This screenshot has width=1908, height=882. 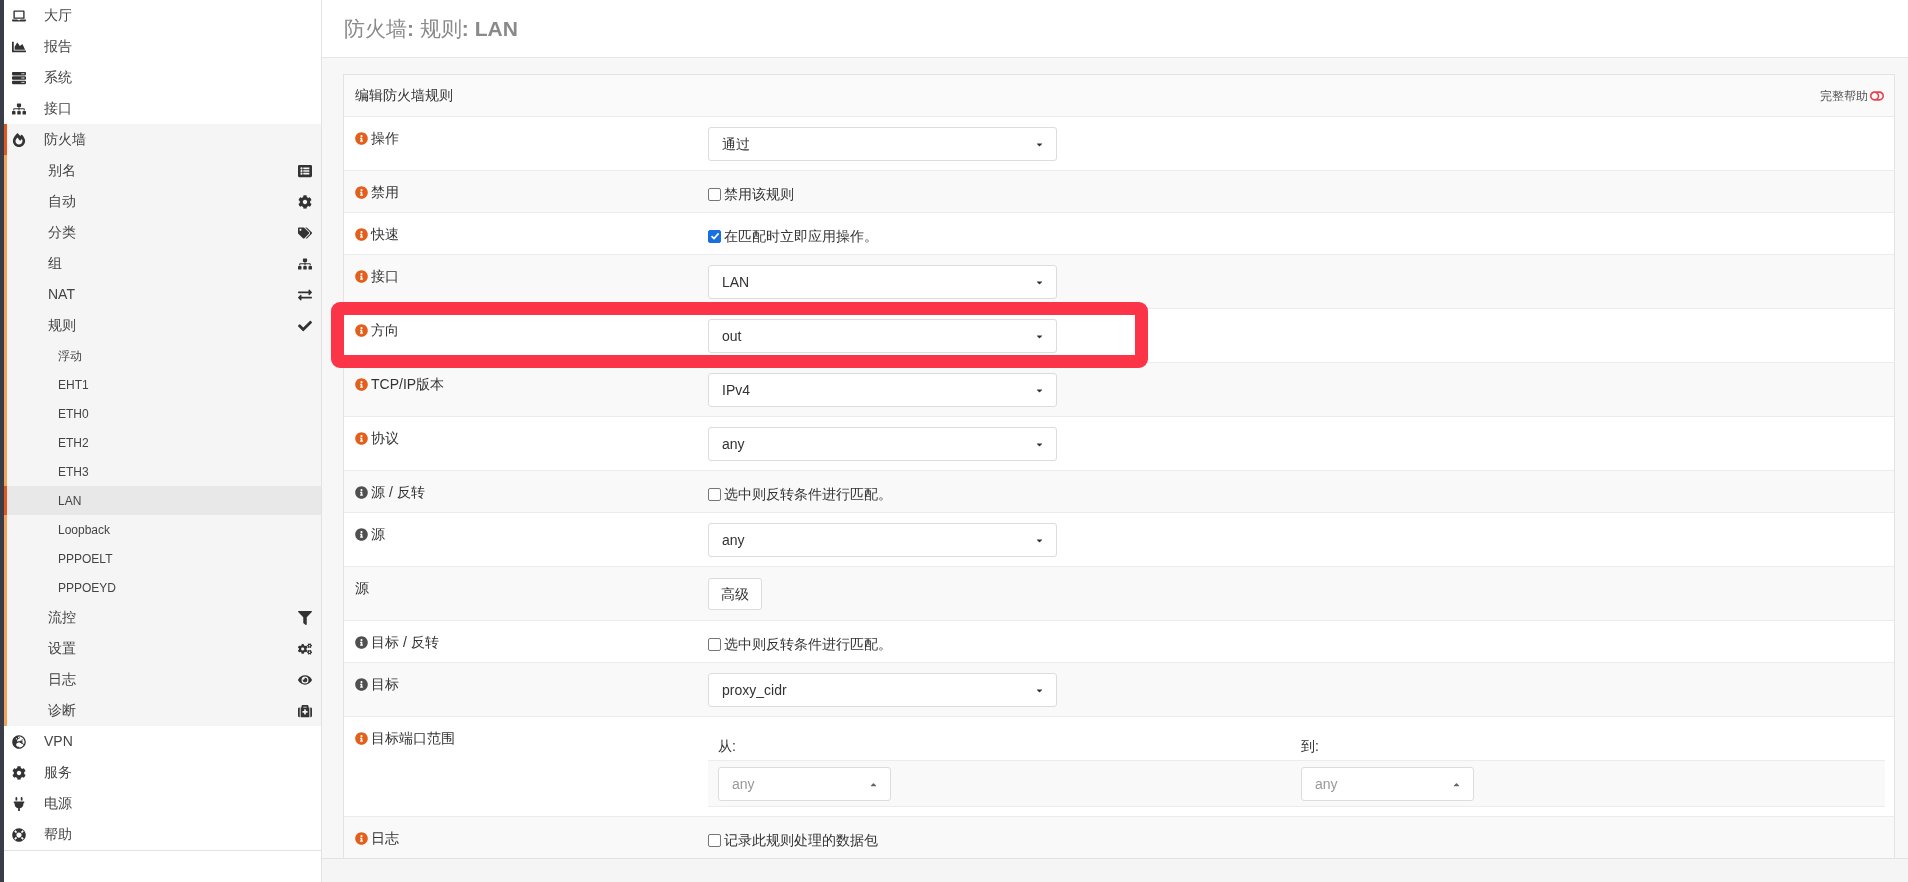 What do you see at coordinates (162, 648) in the screenshot?
I see `sidebar-item: 设置` at bounding box center [162, 648].